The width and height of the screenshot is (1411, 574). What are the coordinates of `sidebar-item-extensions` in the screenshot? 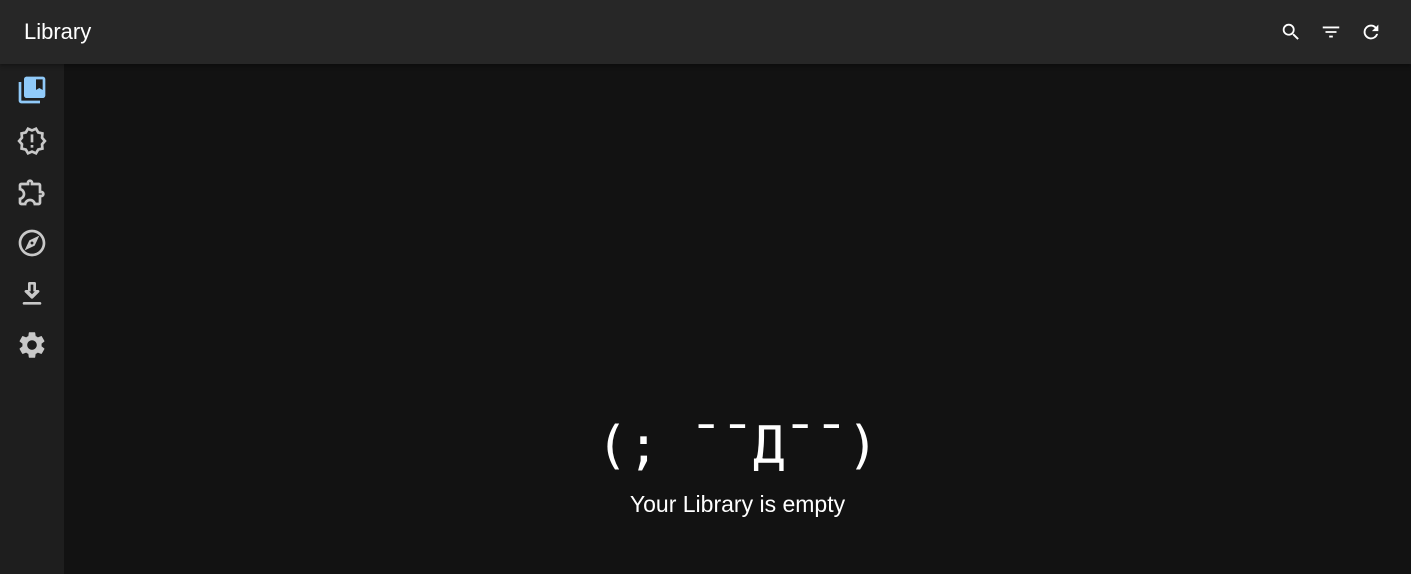 It's located at (32, 191).